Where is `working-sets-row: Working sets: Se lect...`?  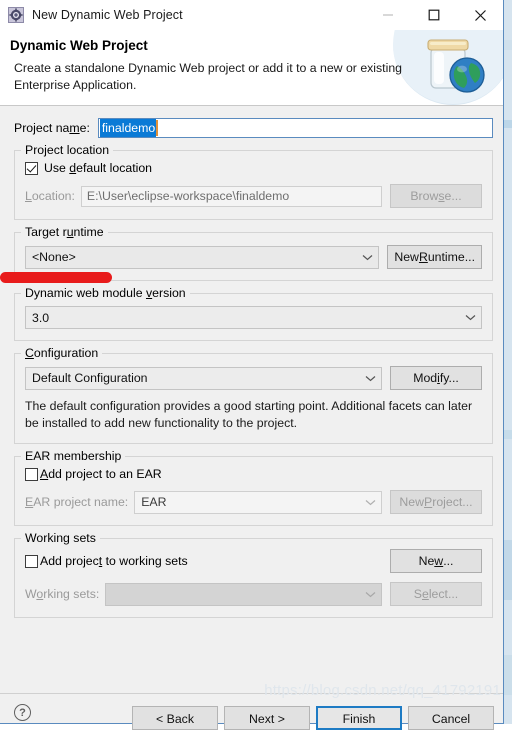 working-sets-row: Working sets: Se lect... is located at coordinates (253, 594).